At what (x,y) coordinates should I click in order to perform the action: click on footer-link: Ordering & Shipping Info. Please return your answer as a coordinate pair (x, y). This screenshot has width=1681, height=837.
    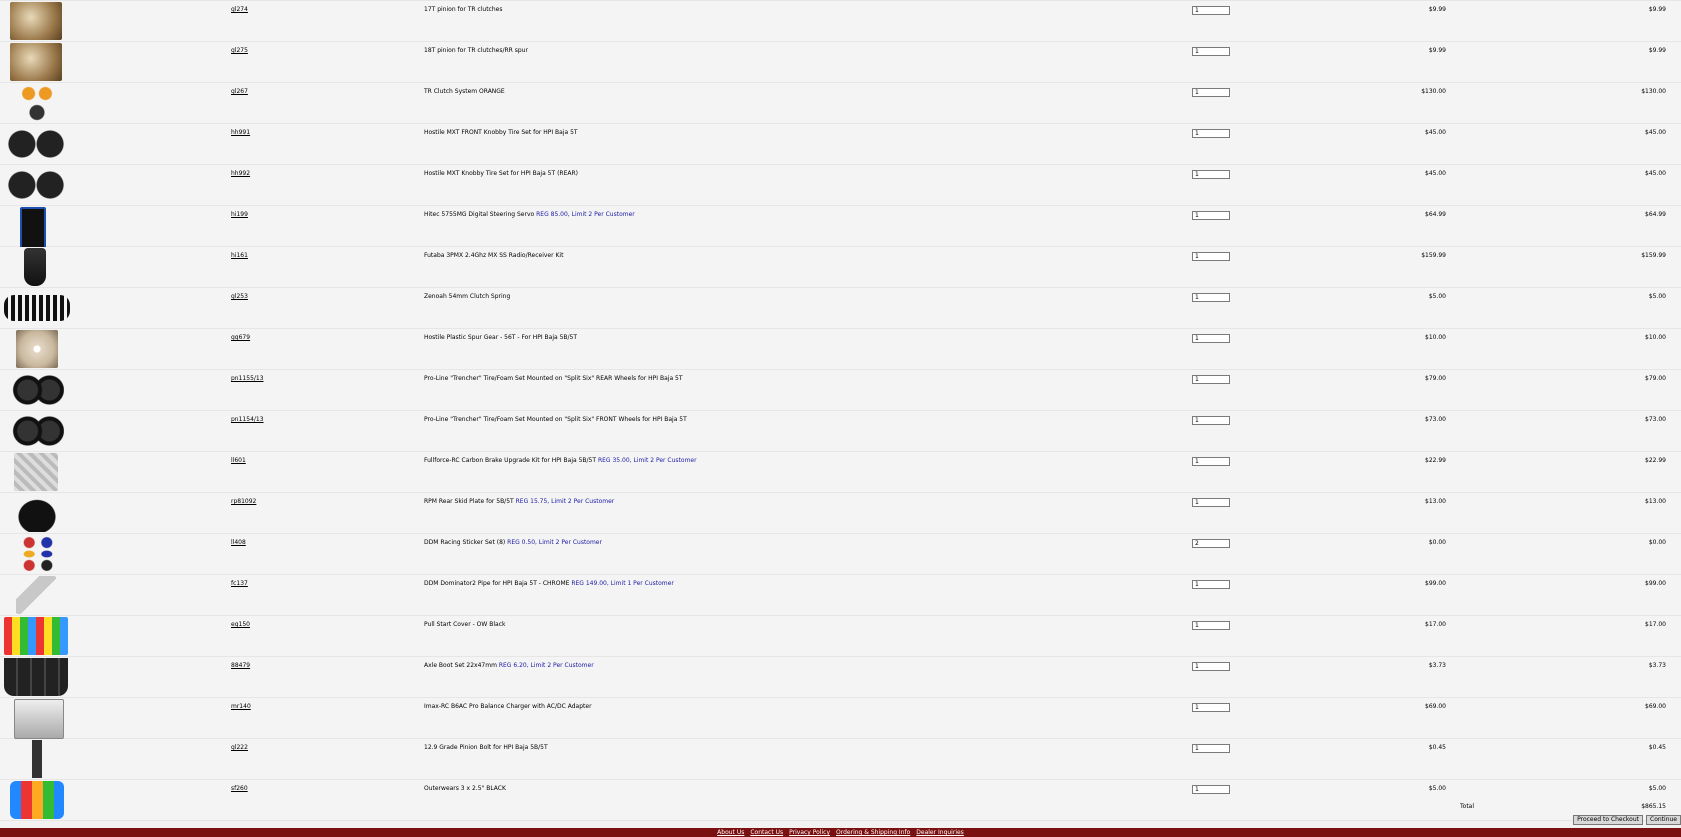
    Looking at the image, I should click on (873, 832).